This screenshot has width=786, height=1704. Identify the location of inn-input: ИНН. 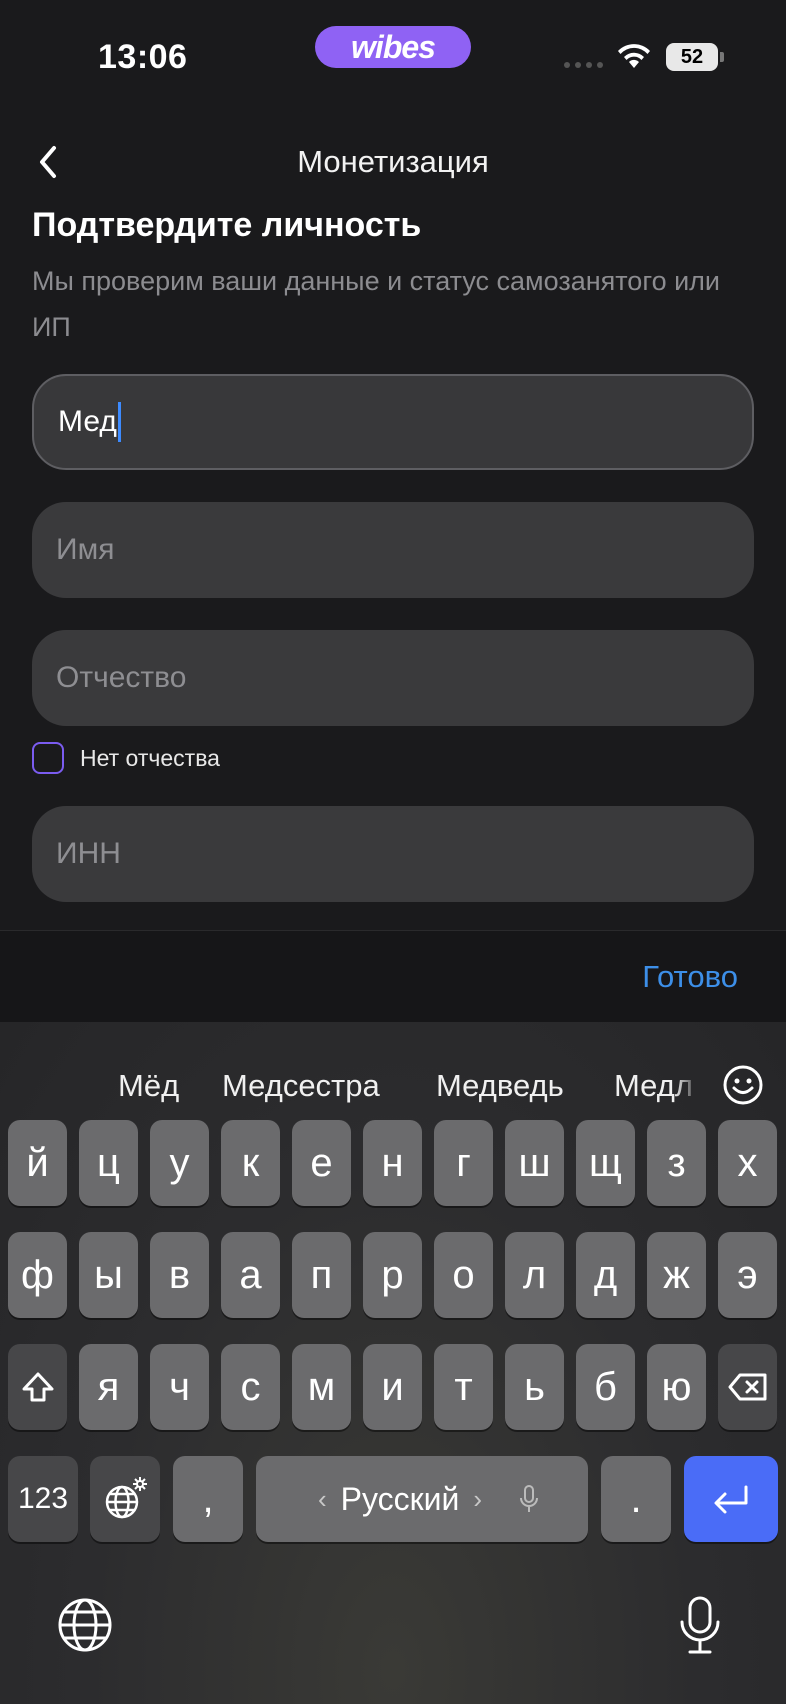
(393, 854).